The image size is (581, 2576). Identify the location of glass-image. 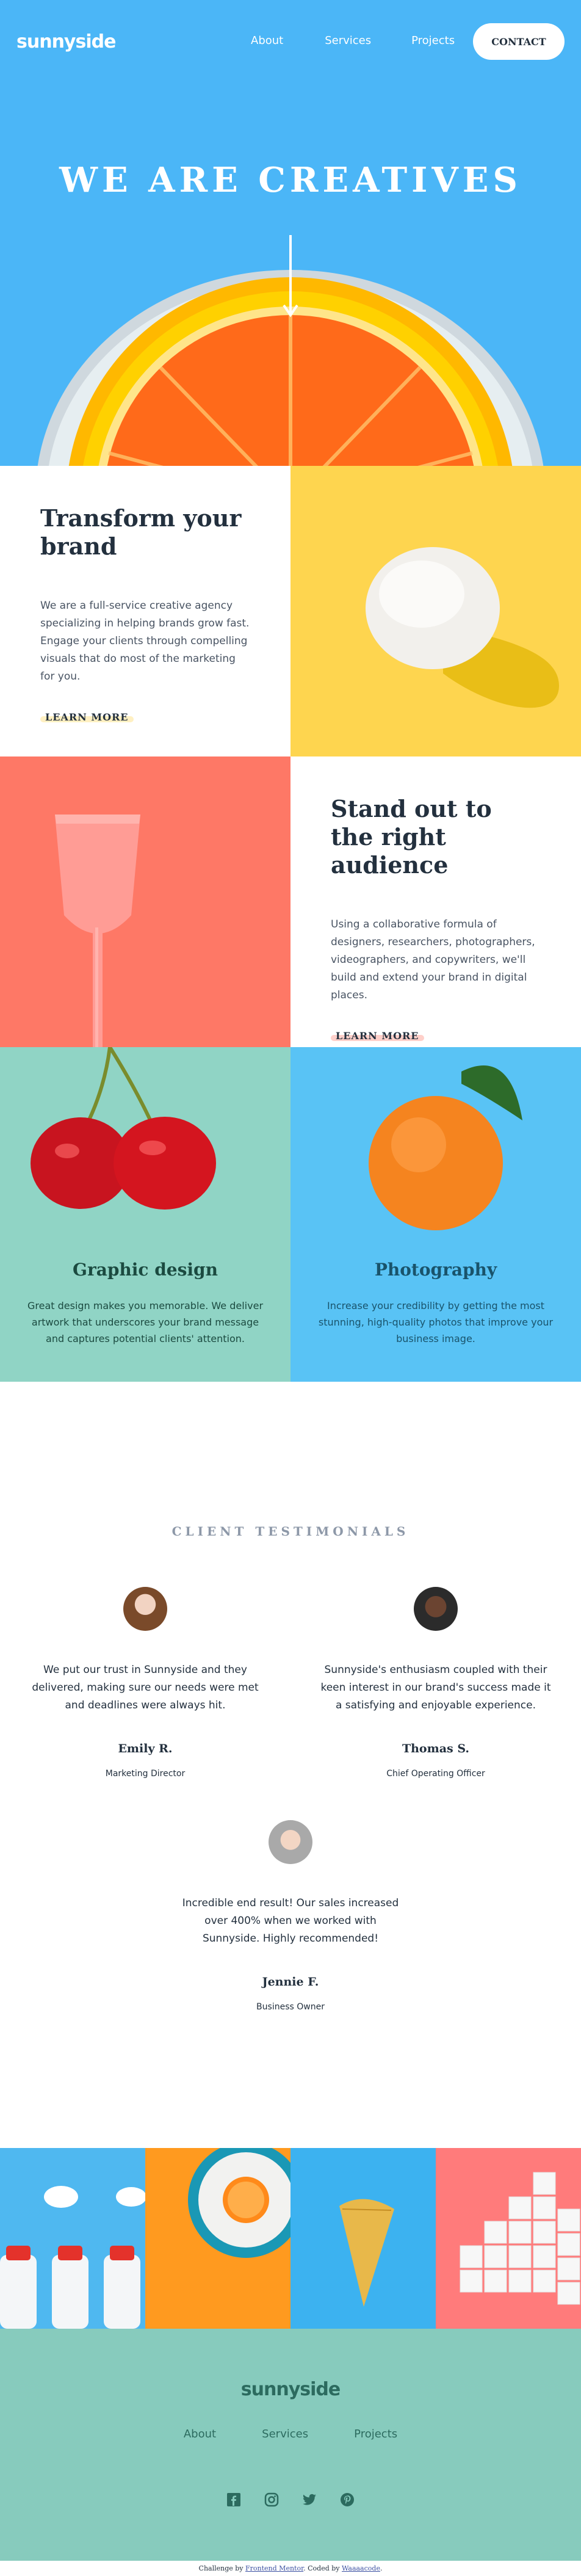
(145, 901).